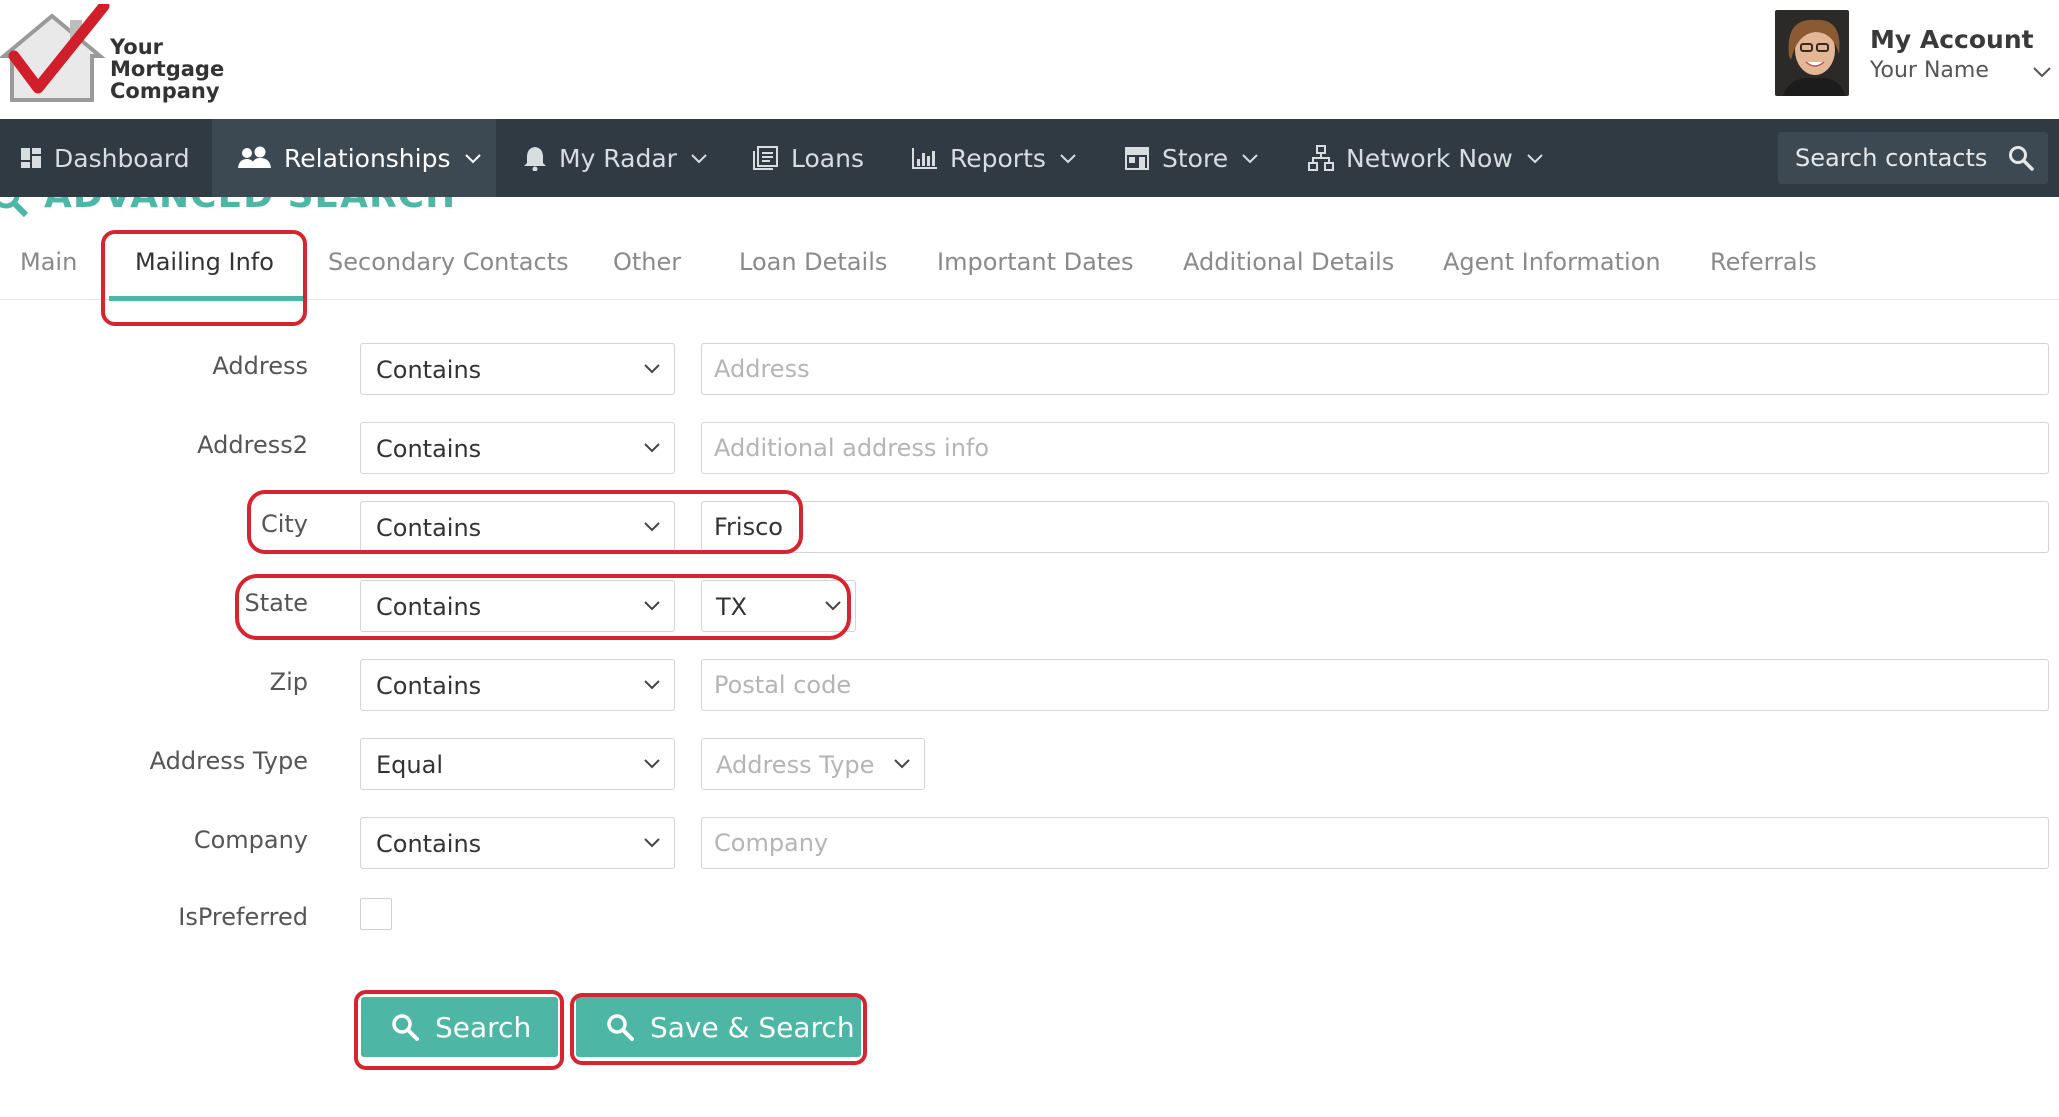 This screenshot has width=2059, height=1117. Describe the element at coordinates (517, 448) in the screenshot. I see `address2-operator-select: Contains` at that location.